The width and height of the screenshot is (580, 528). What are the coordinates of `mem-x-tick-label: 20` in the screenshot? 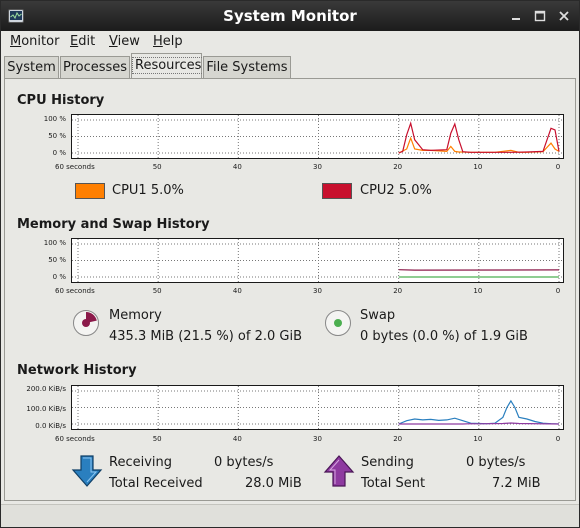 It's located at (398, 291).